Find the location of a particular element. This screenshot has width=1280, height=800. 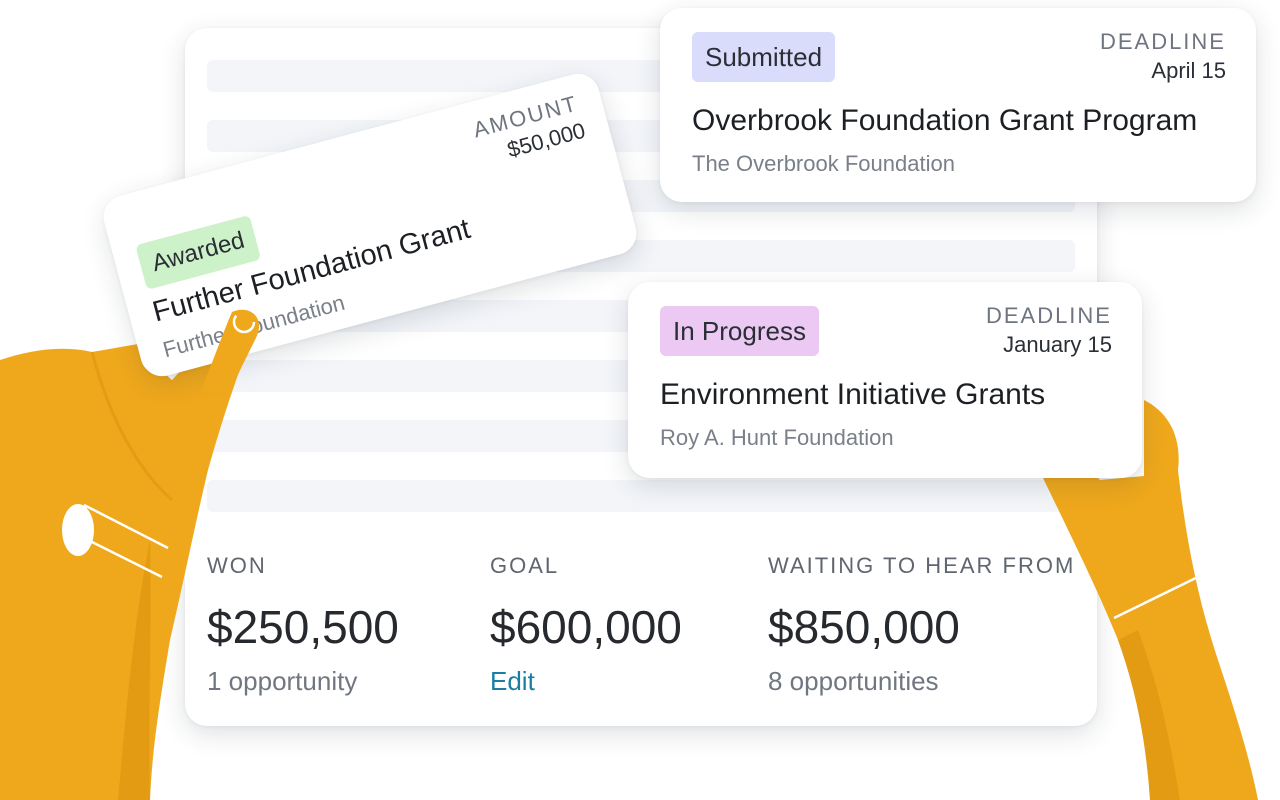

grant-title: Environment Initiative Grants is located at coordinates (853, 394).